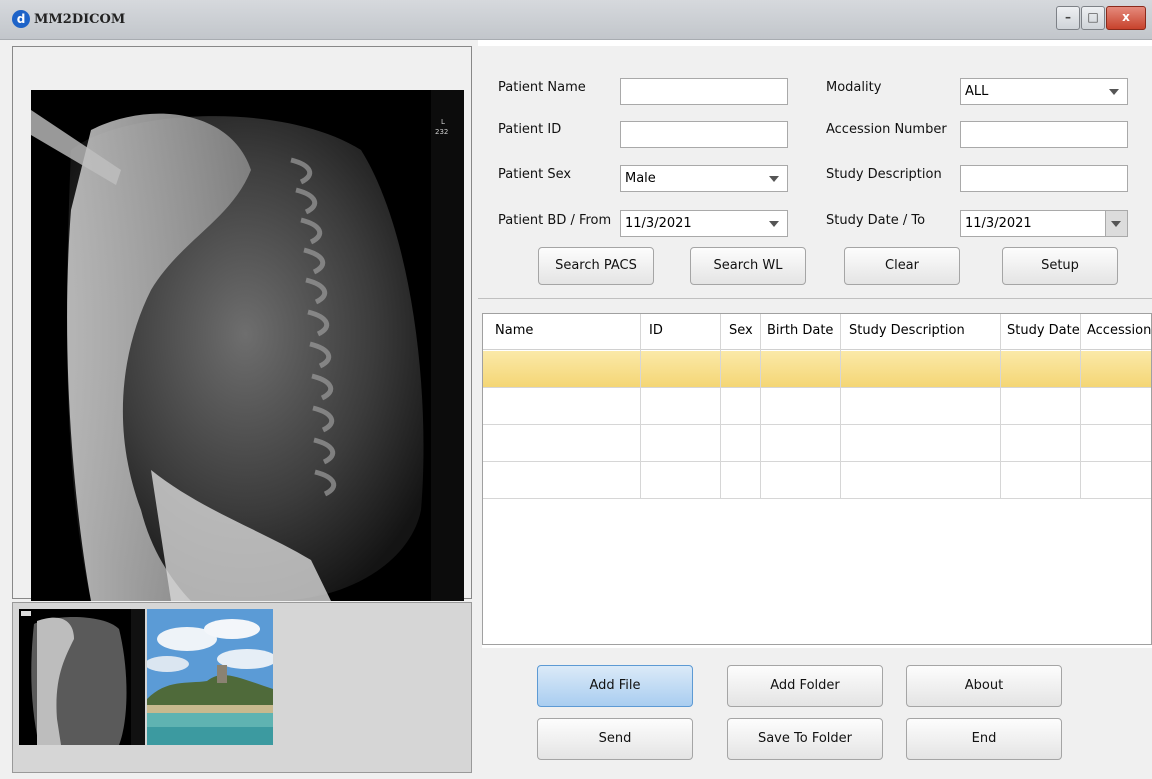  I want to click on thumbnail-photo-graphic, so click(210, 677).